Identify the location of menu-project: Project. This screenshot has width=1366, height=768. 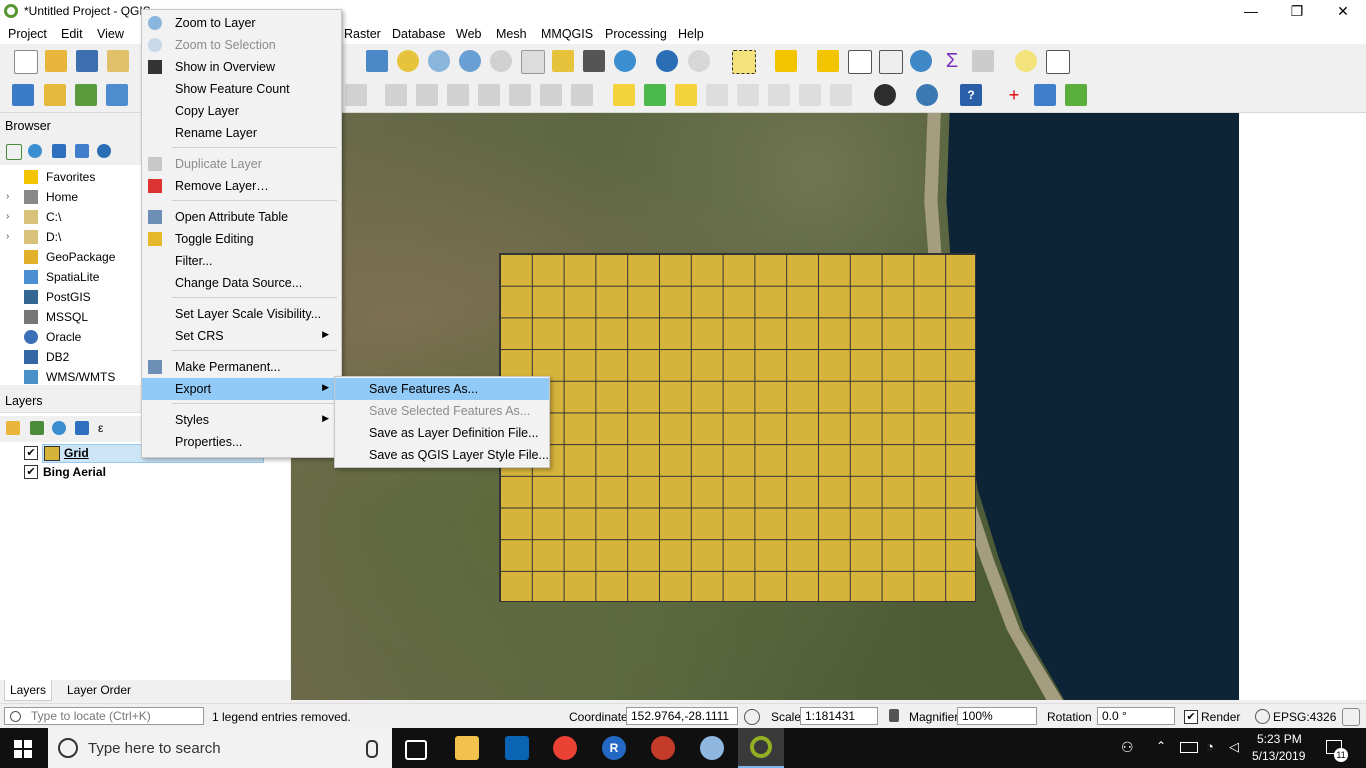
(27, 34).